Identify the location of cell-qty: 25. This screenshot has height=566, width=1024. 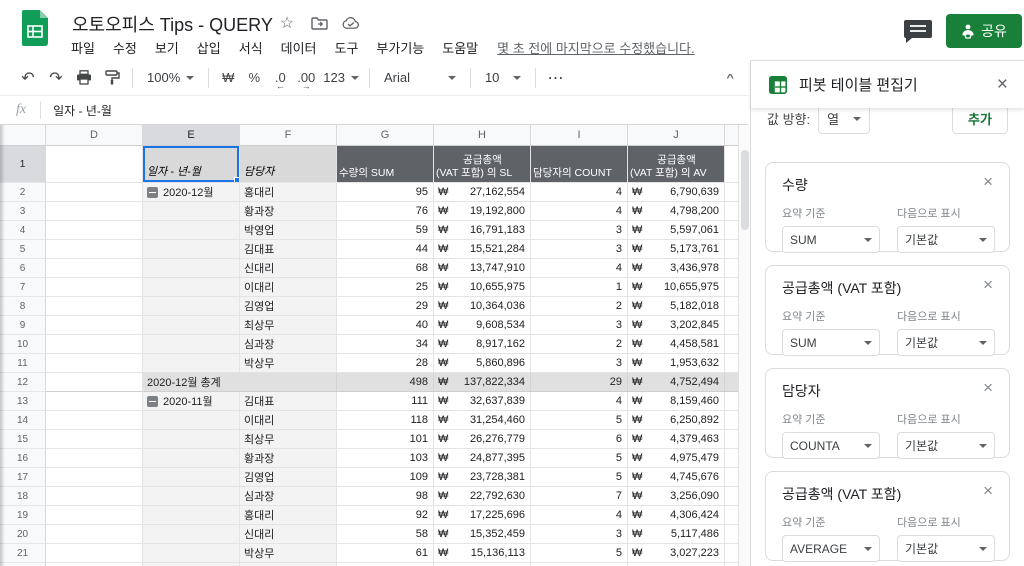
(385, 287).